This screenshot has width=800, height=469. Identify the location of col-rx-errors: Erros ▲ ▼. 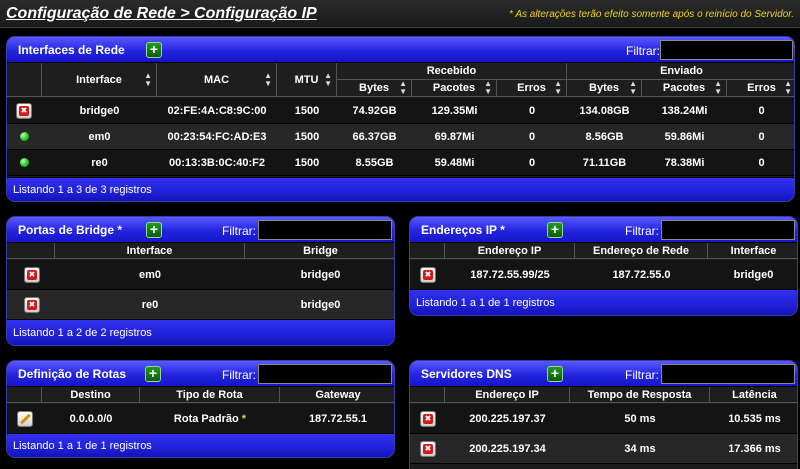
(532, 88).